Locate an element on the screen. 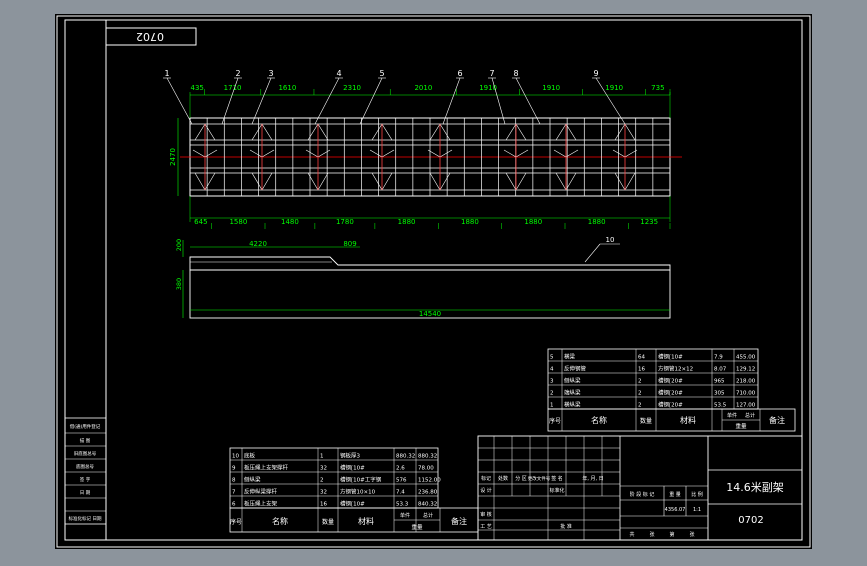 This screenshot has height=566, width=867. table-cell: 965 is located at coordinates (719, 382).